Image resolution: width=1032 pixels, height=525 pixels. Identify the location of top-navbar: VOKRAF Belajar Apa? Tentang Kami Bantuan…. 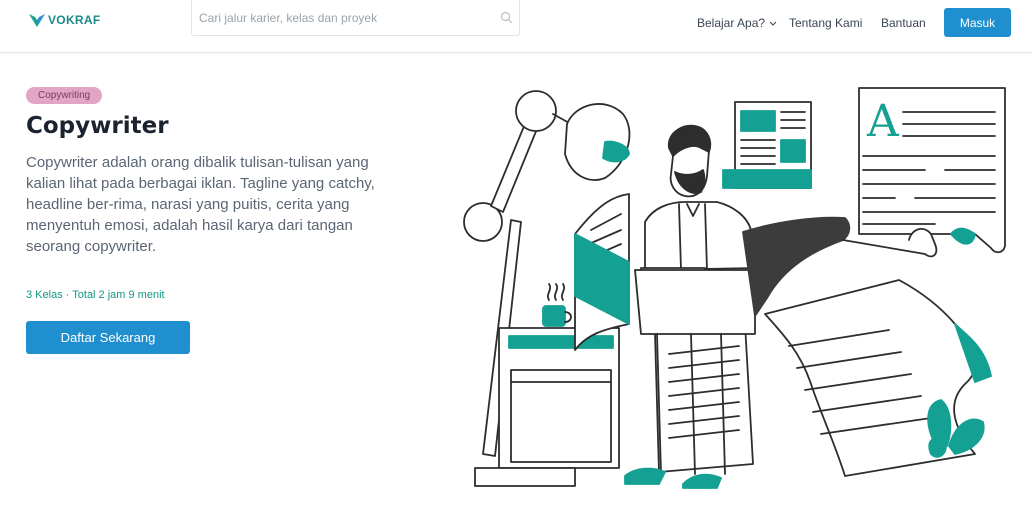
(516, 26).